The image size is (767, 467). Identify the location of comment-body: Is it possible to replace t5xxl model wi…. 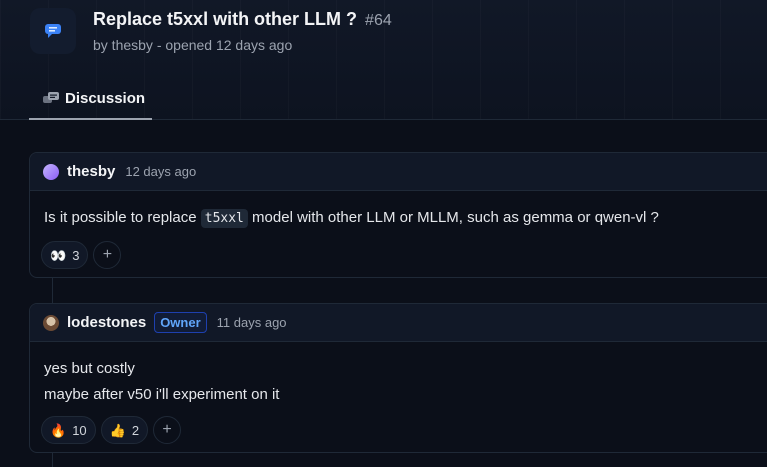
(398, 216).